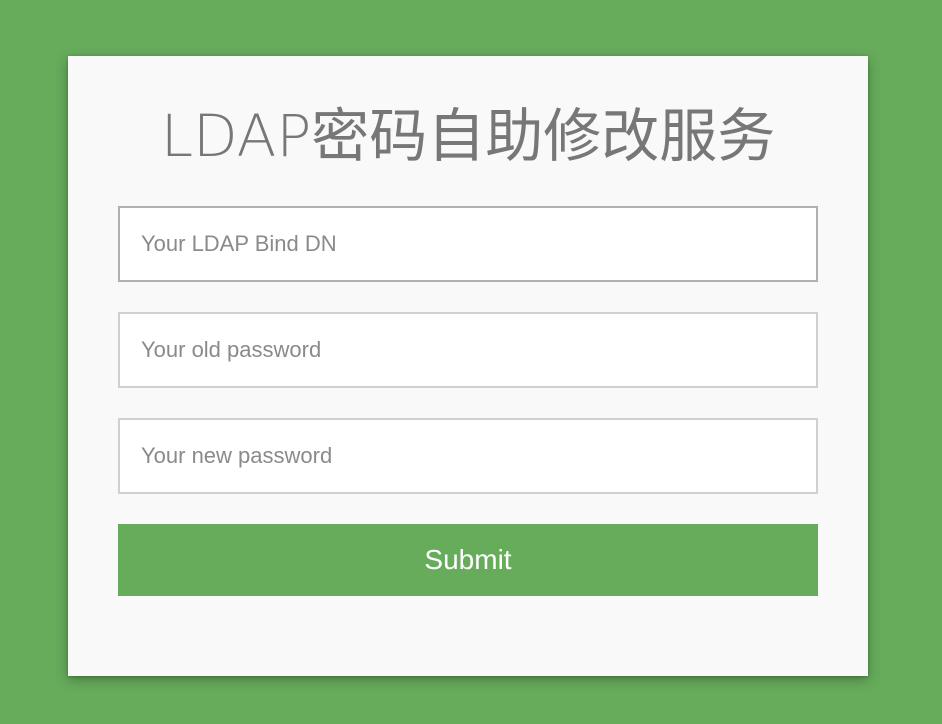  What do you see at coordinates (468, 456) in the screenshot?
I see `new-password-input` at bounding box center [468, 456].